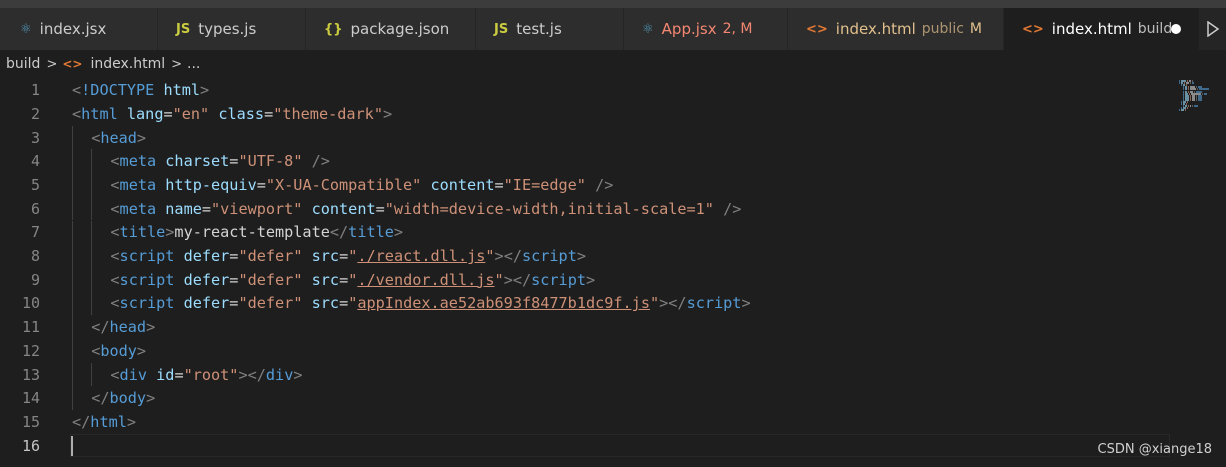 The height and width of the screenshot is (467, 1226). I want to click on code-line: 2 <html lang="en" class="theme-dark">, so click(585, 114).